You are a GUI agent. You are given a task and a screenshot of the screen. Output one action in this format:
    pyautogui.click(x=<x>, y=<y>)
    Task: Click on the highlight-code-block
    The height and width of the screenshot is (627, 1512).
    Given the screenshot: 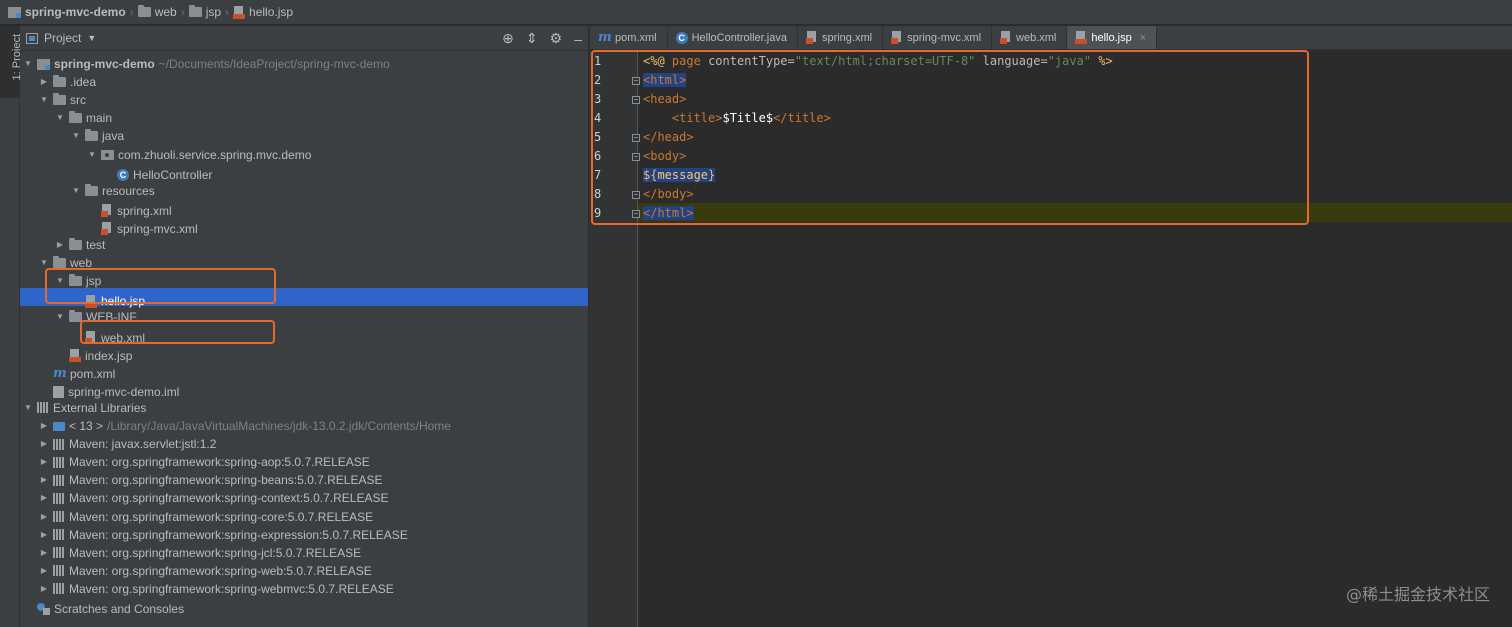 What is the action you would take?
    pyautogui.click(x=950, y=137)
    